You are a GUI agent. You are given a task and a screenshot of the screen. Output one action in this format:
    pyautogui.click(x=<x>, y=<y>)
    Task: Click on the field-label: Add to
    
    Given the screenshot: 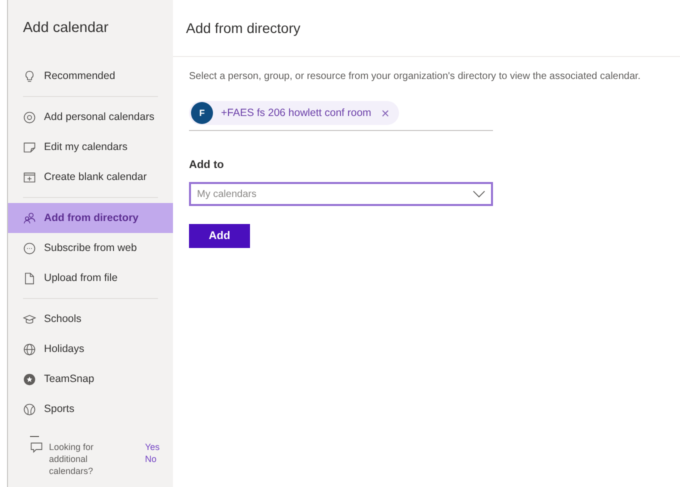 What is the action you would take?
    pyautogui.click(x=206, y=165)
    